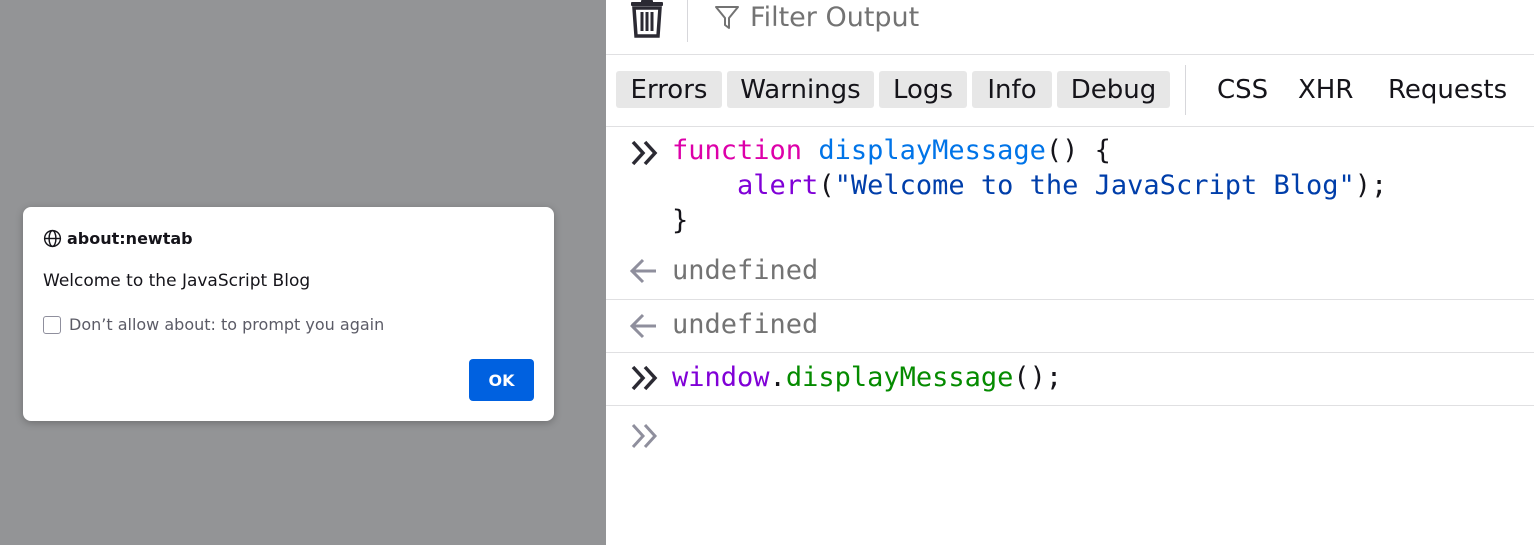  What do you see at coordinates (680, 220) in the screenshot?
I see `code-close-brace: }` at bounding box center [680, 220].